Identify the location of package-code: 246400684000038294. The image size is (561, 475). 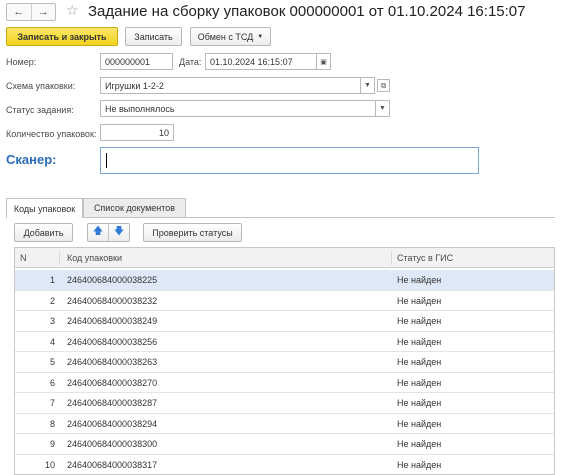
(112, 423).